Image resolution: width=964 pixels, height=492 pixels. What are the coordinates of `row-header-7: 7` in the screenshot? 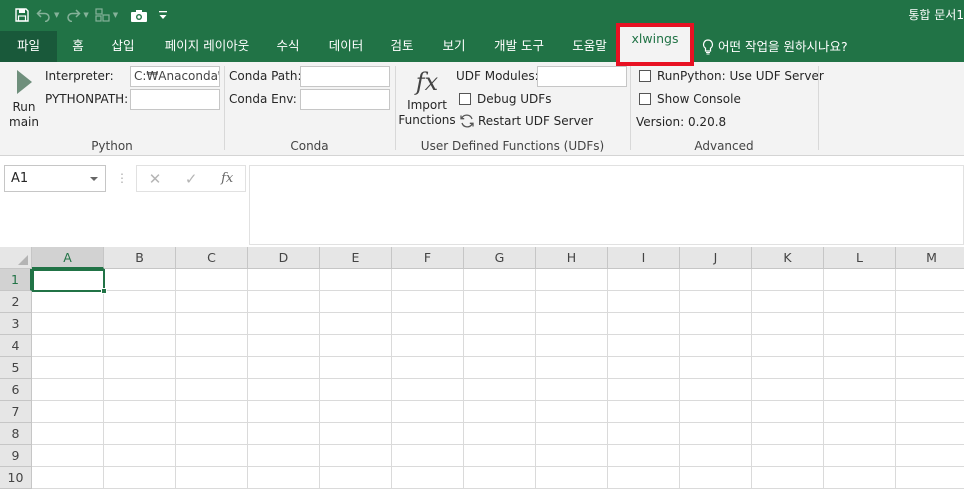 It's located at (16, 412).